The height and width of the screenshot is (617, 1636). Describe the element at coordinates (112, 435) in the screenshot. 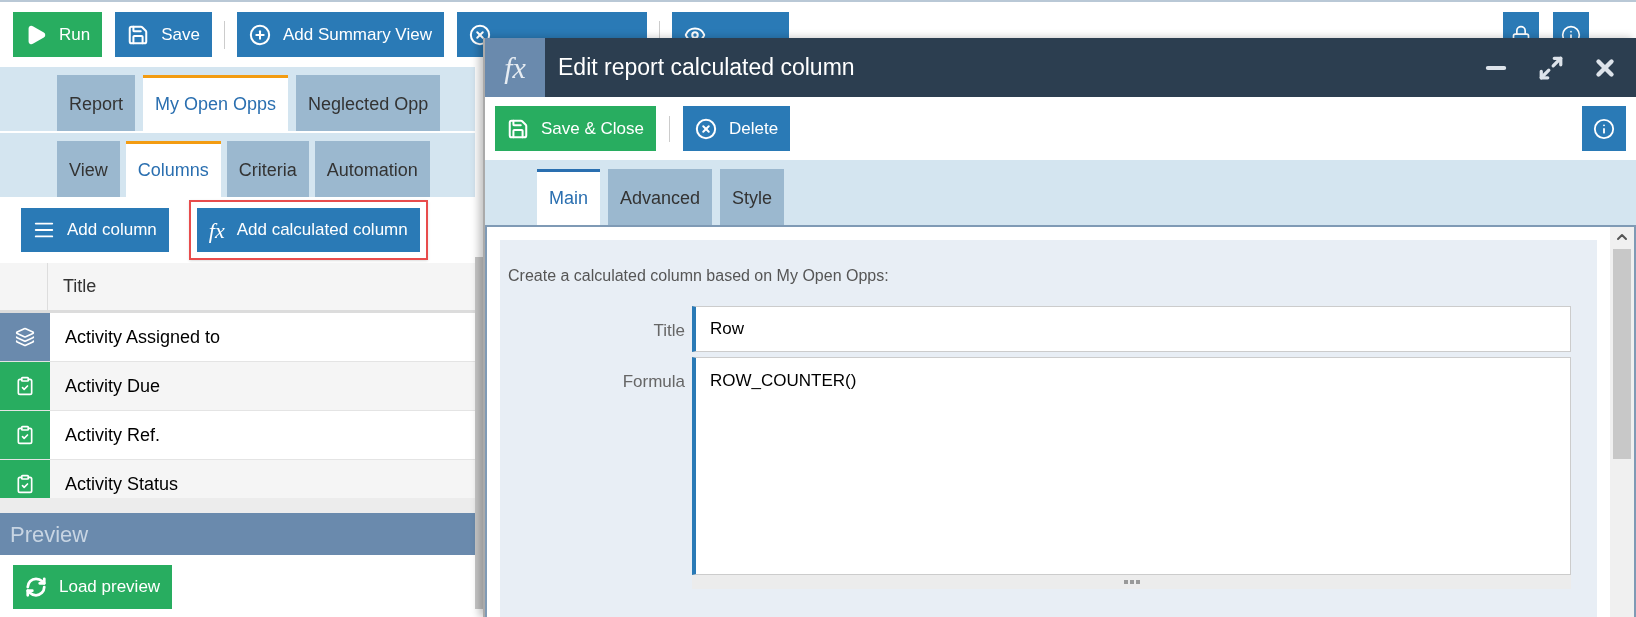

I see `table-cell-text: Activity Ref.` at that location.